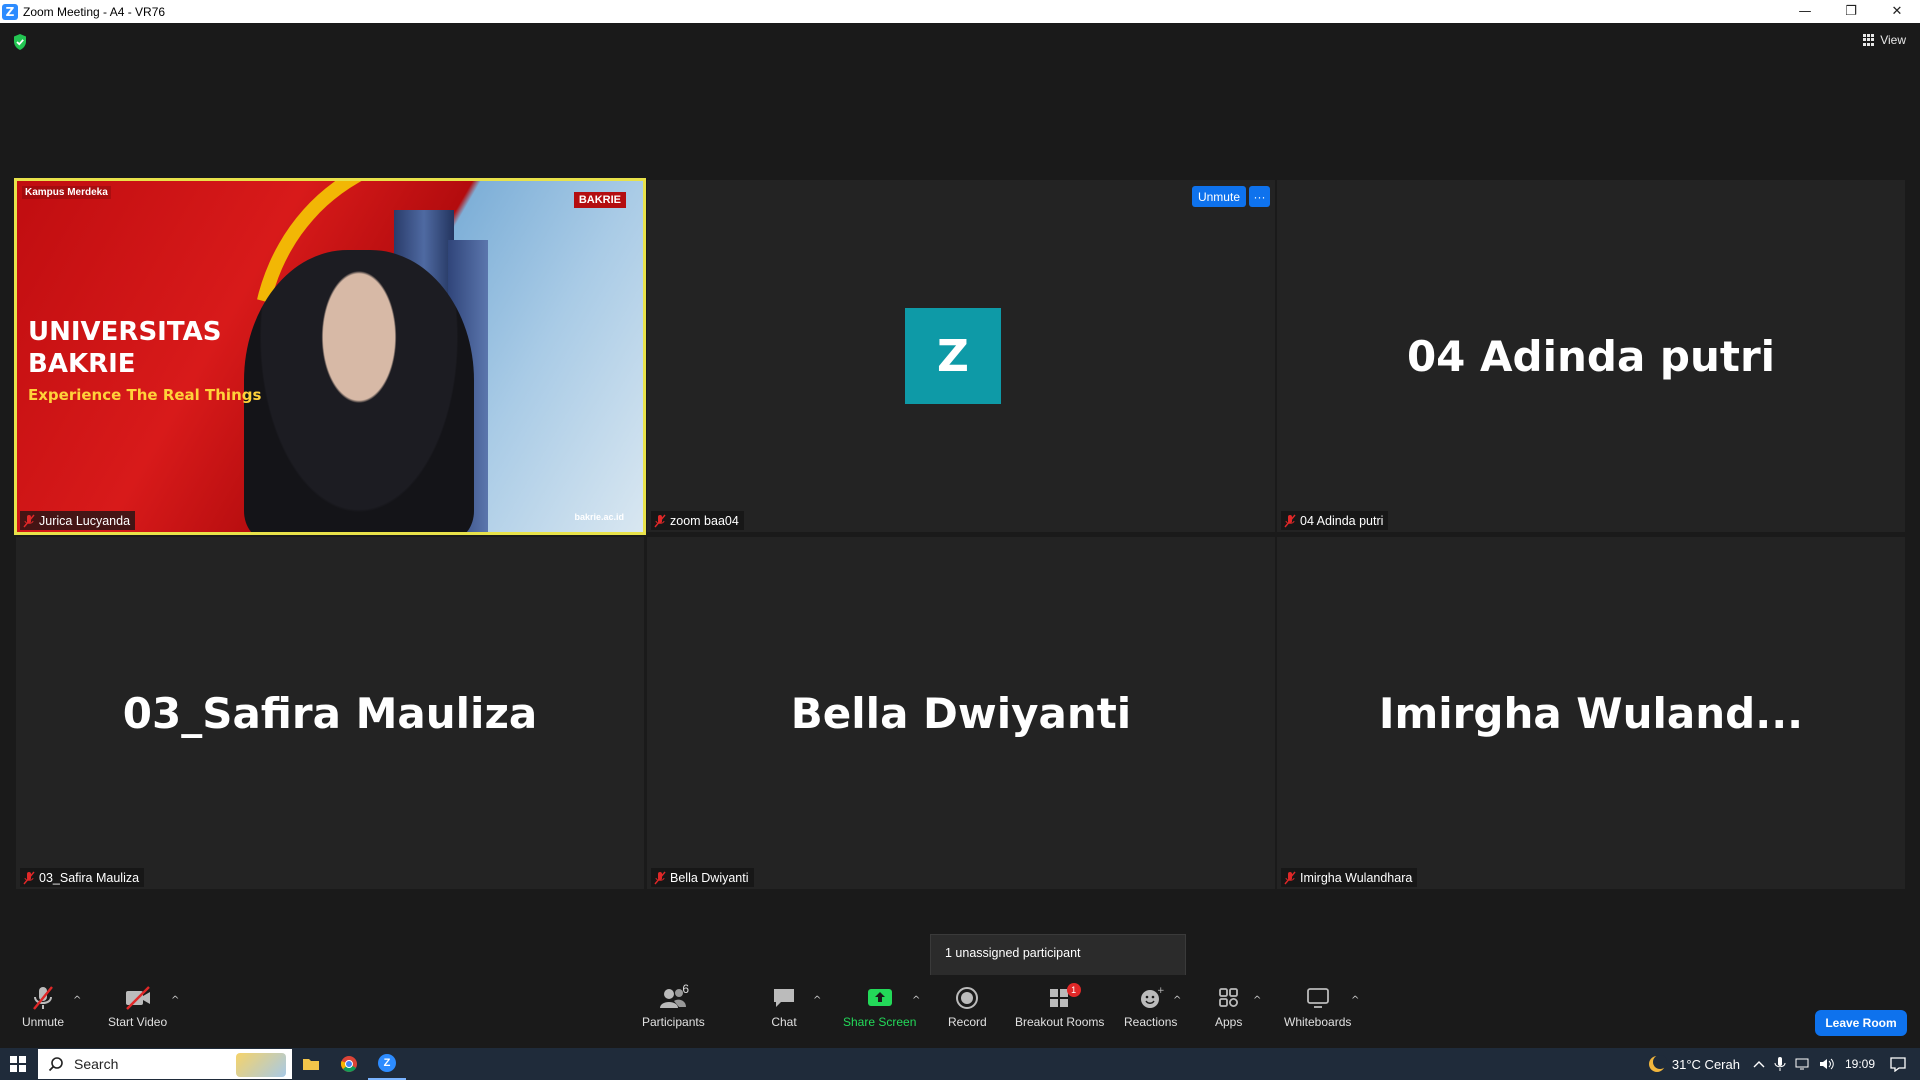  What do you see at coordinates (686, 989) in the screenshot?
I see `participants-count: 6` at bounding box center [686, 989].